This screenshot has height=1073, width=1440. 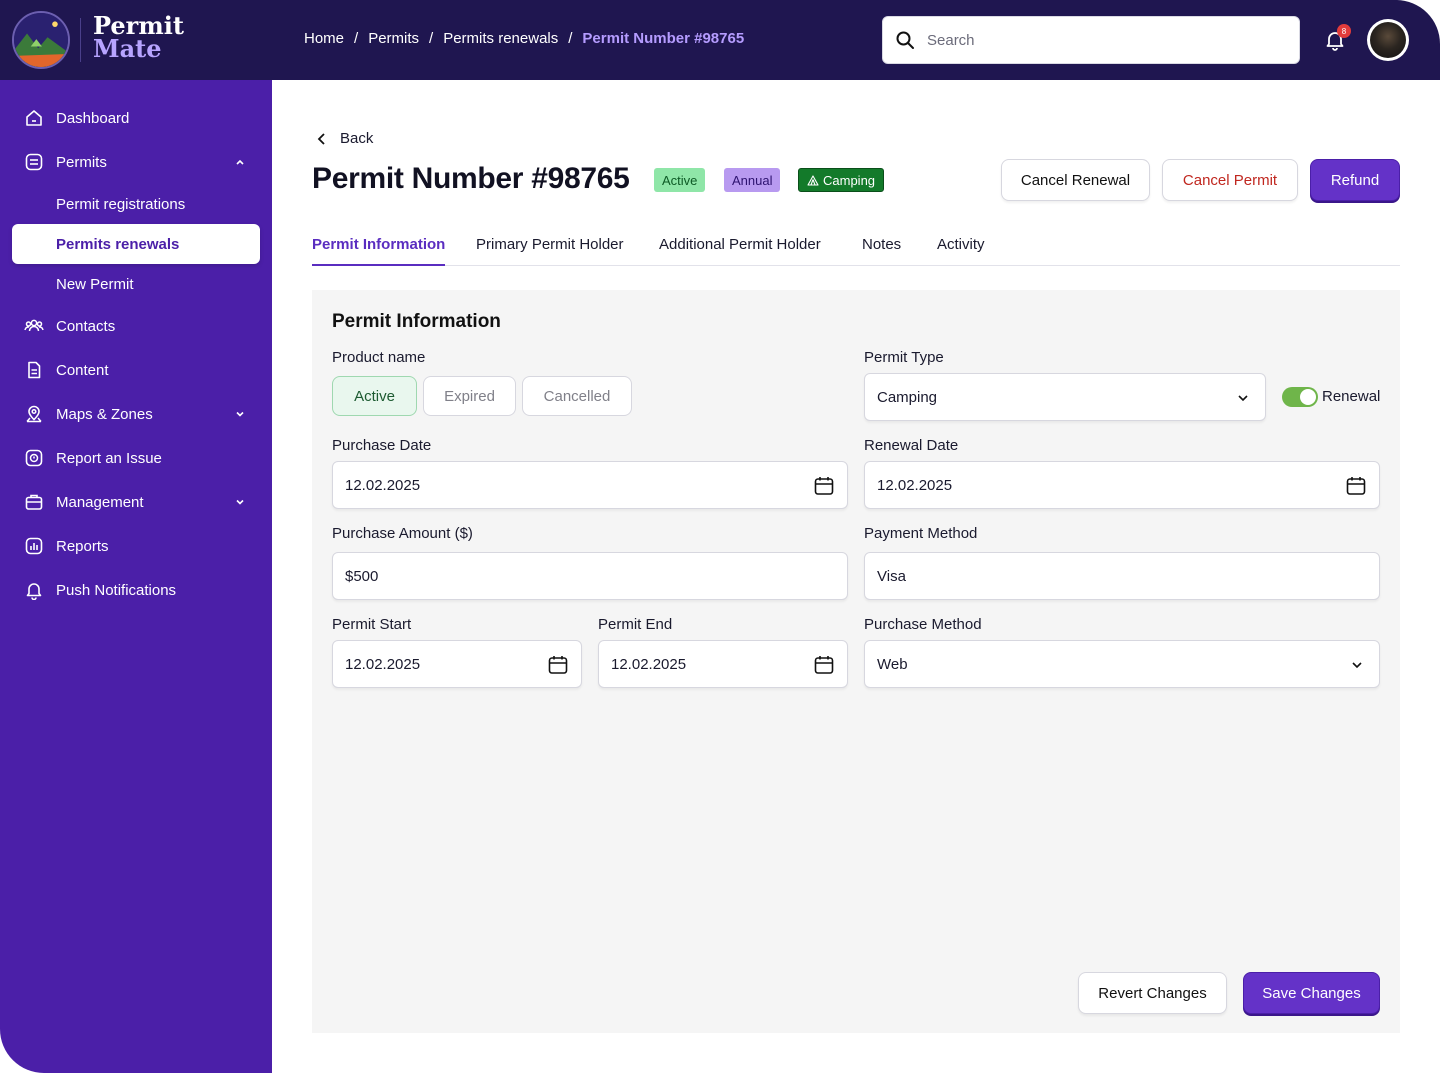 I want to click on sidebar-item-push-notifications: Push Notifications, so click(x=136, y=590).